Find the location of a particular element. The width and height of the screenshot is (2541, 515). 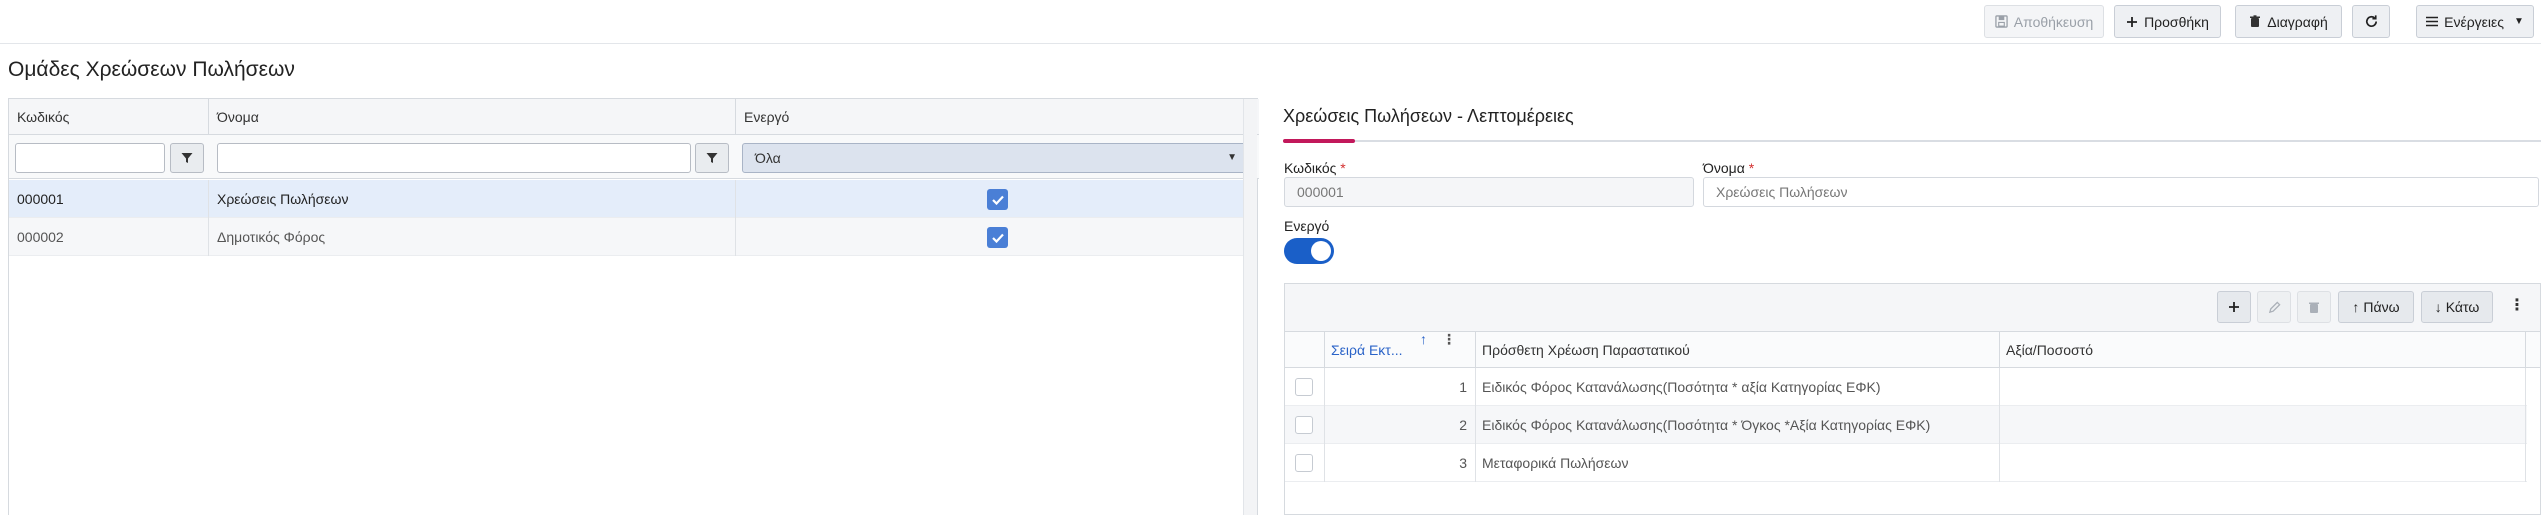

column-header-active: Ενεργό is located at coordinates (997, 117).